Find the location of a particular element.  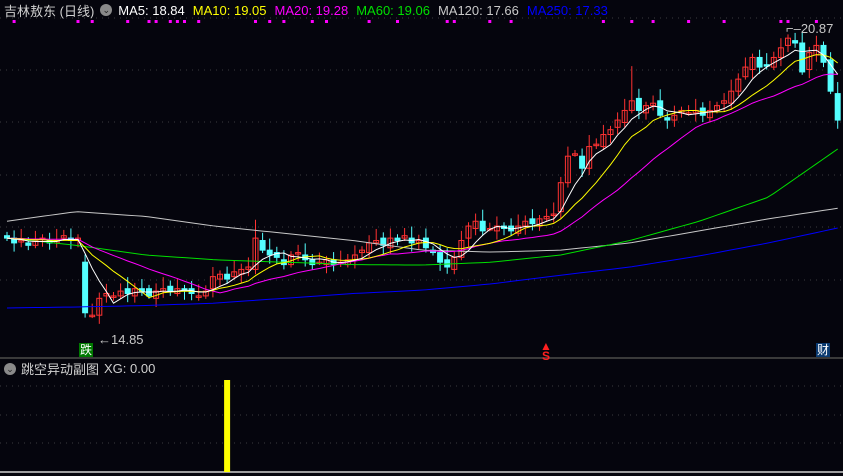

chevron-down-icon: ⌄ is located at coordinates (10, 368).